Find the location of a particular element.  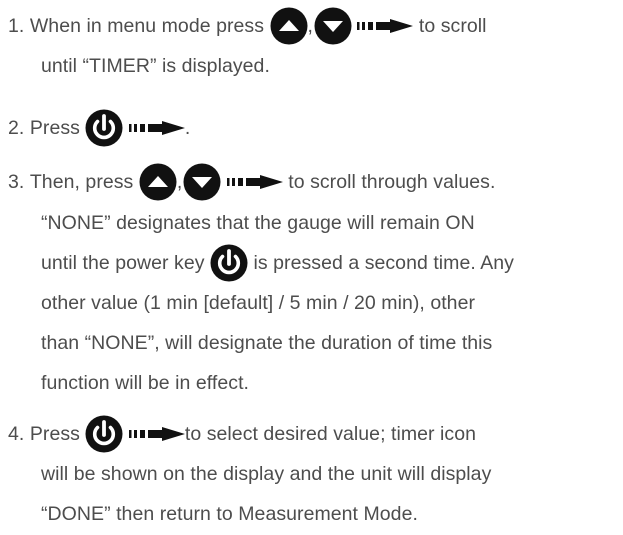

step-1-comma: , is located at coordinates (310, 25).